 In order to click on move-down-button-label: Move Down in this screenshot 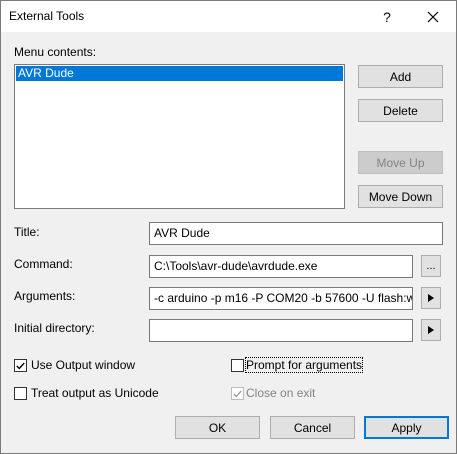, I will do `click(400, 196)`.